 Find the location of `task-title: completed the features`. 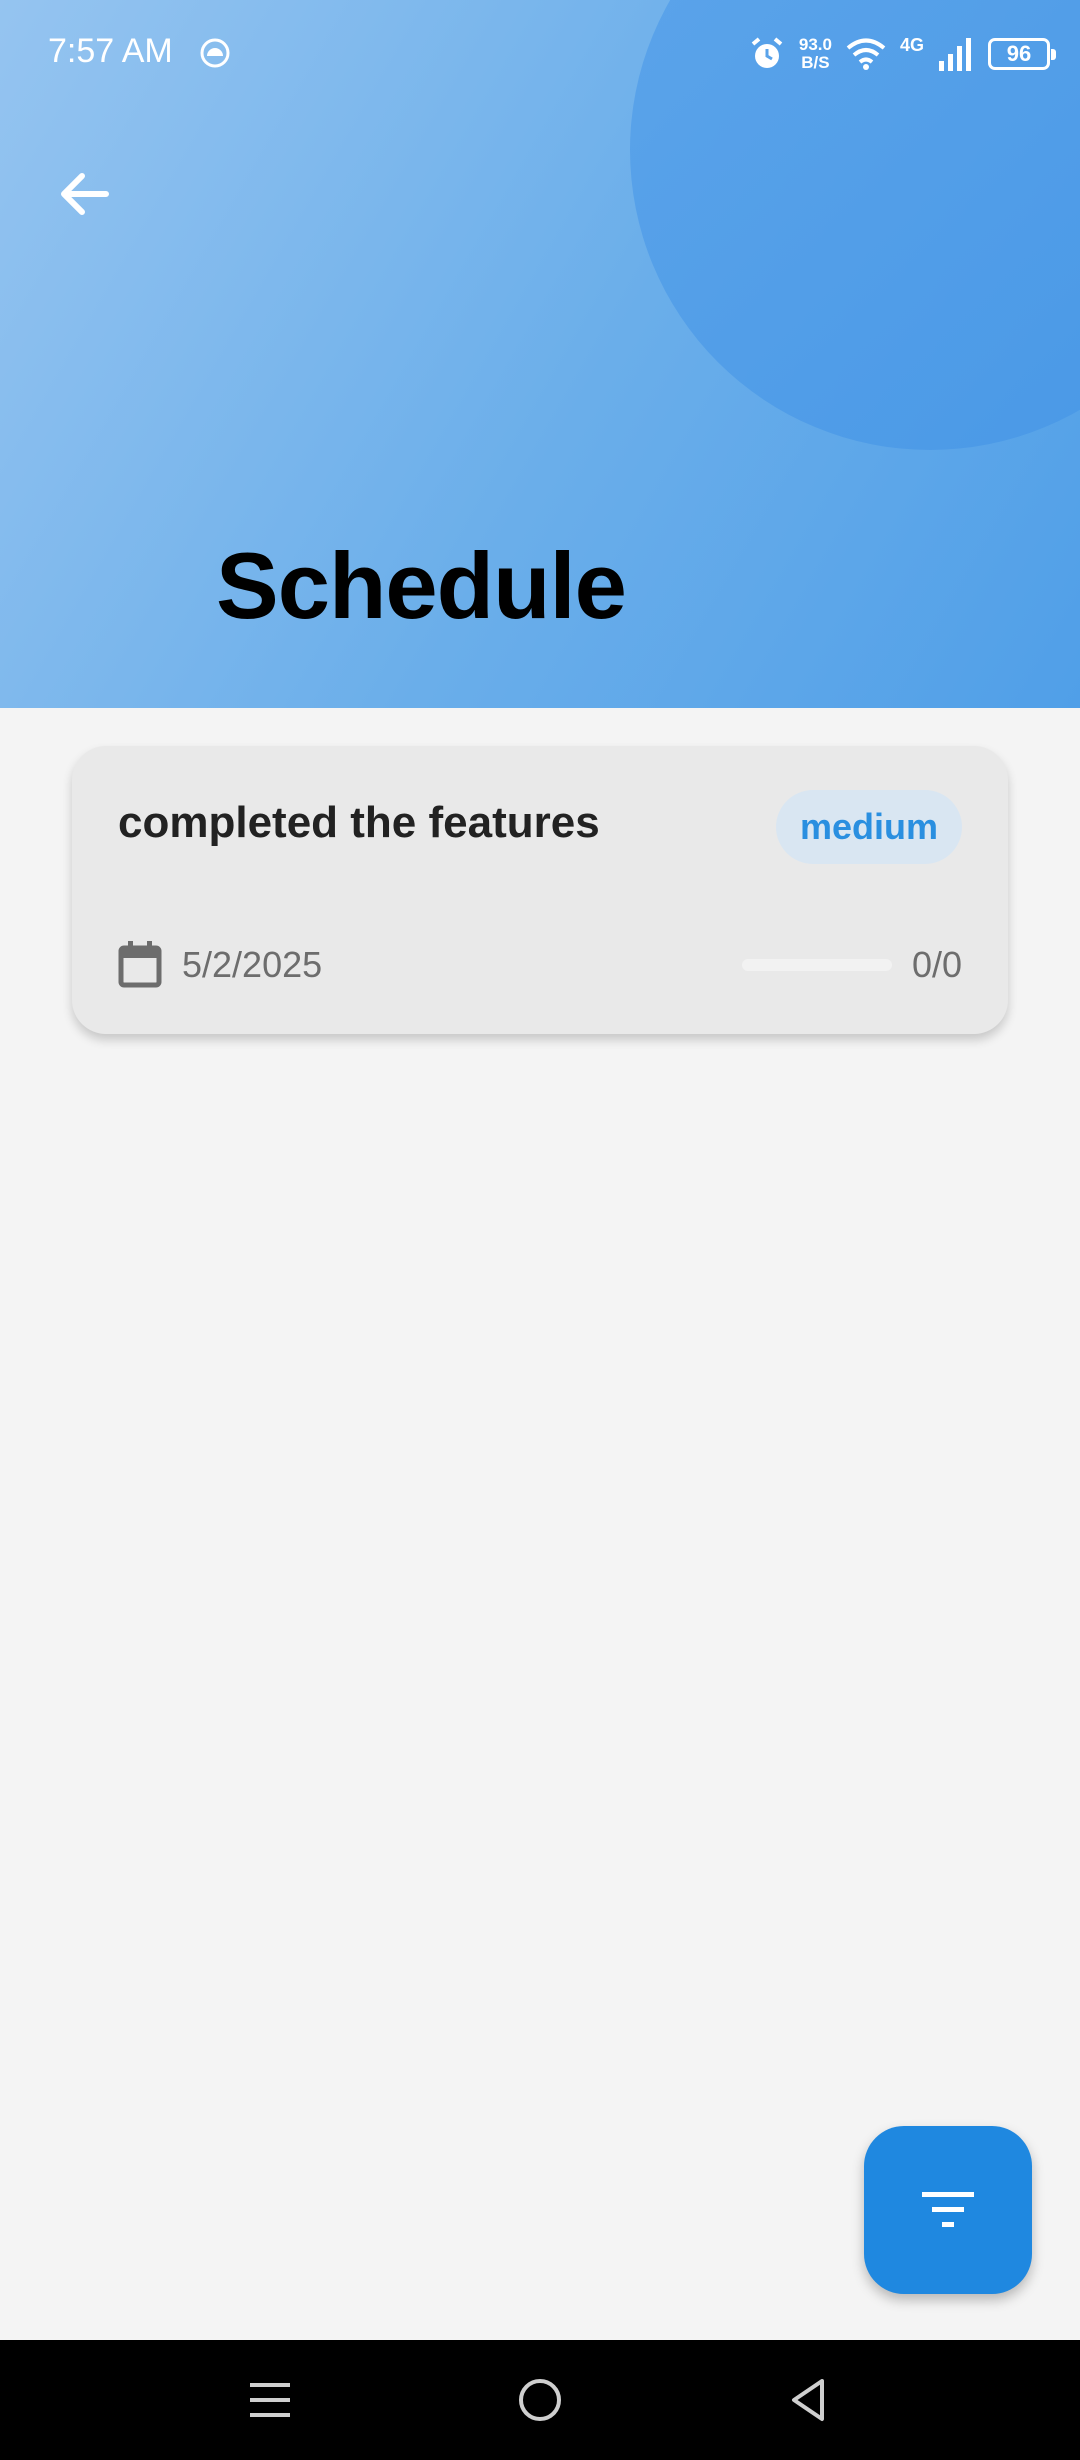

task-title: completed the features is located at coordinates (359, 822).